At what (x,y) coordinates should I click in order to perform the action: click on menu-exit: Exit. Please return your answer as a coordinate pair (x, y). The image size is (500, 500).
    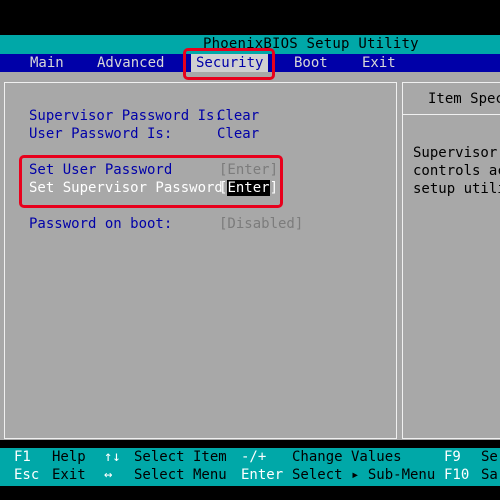
    Looking at the image, I should click on (379, 63).